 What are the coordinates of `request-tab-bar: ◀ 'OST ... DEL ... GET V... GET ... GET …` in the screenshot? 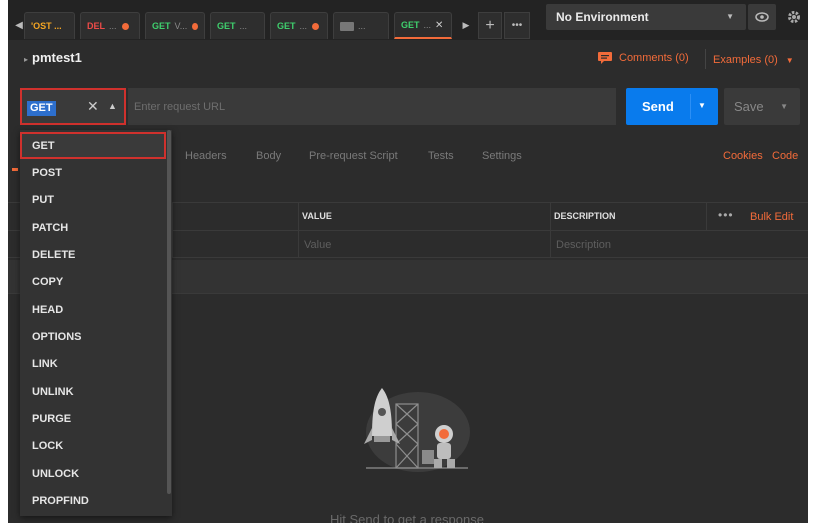 It's located at (408, 20).